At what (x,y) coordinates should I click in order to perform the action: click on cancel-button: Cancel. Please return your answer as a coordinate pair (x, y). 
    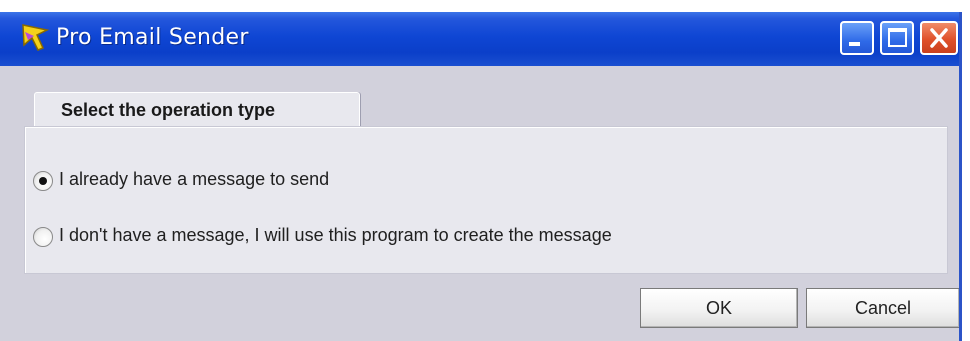
    Looking at the image, I should click on (882, 308).